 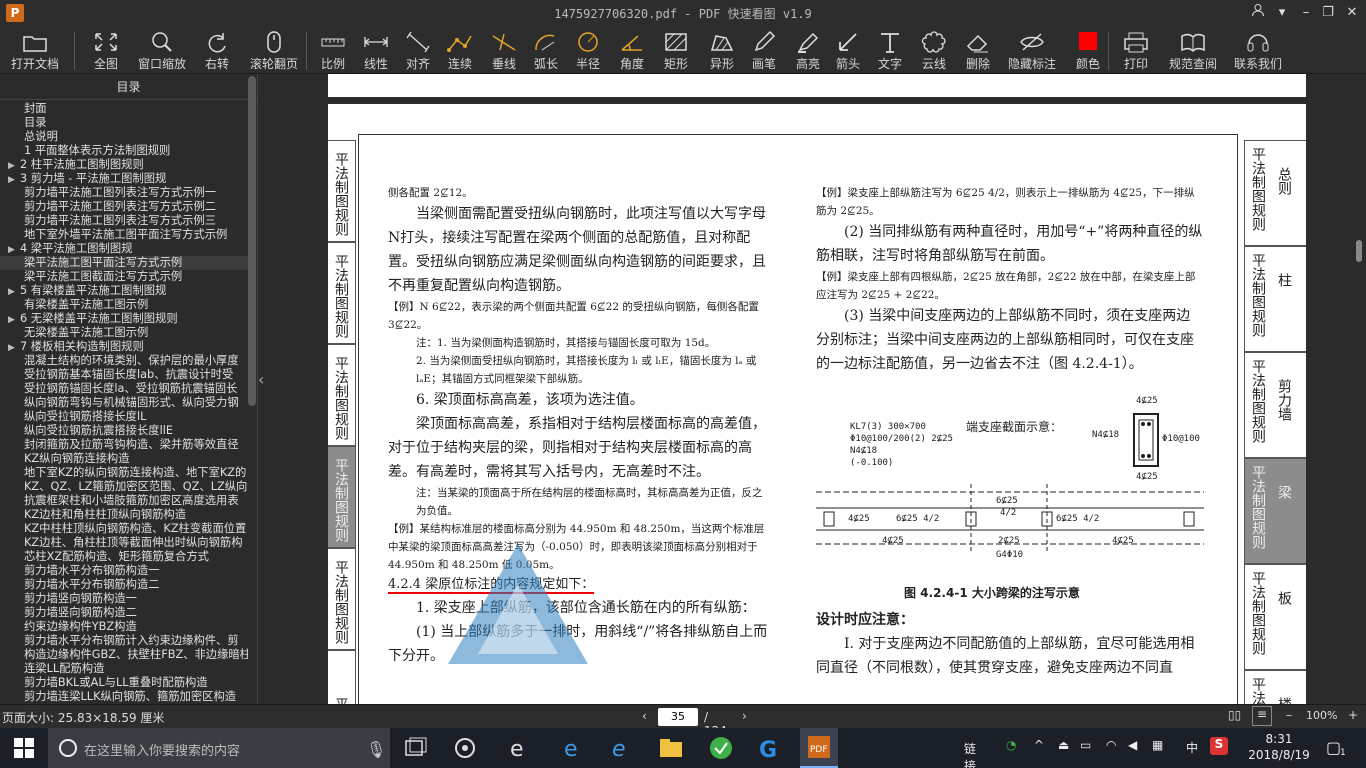 I want to click on document-scrollbar, so click(x=1359, y=251).